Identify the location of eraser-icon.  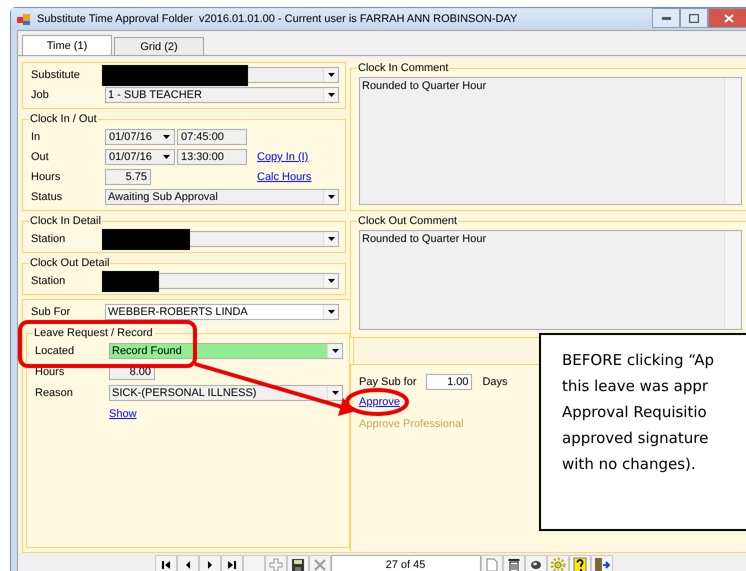
(536, 565).